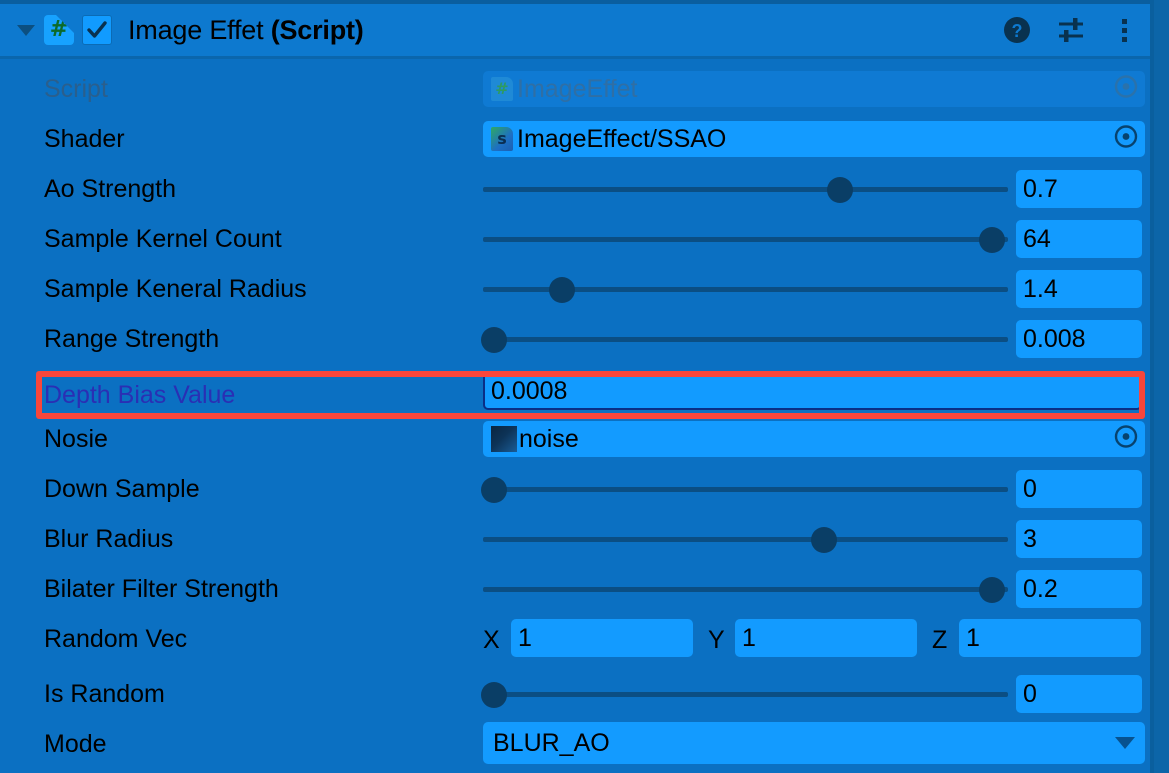 This screenshot has height=773, width=1169. Describe the element at coordinates (97, 30) in the screenshot. I see `component-enabled-checkbox` at that location.